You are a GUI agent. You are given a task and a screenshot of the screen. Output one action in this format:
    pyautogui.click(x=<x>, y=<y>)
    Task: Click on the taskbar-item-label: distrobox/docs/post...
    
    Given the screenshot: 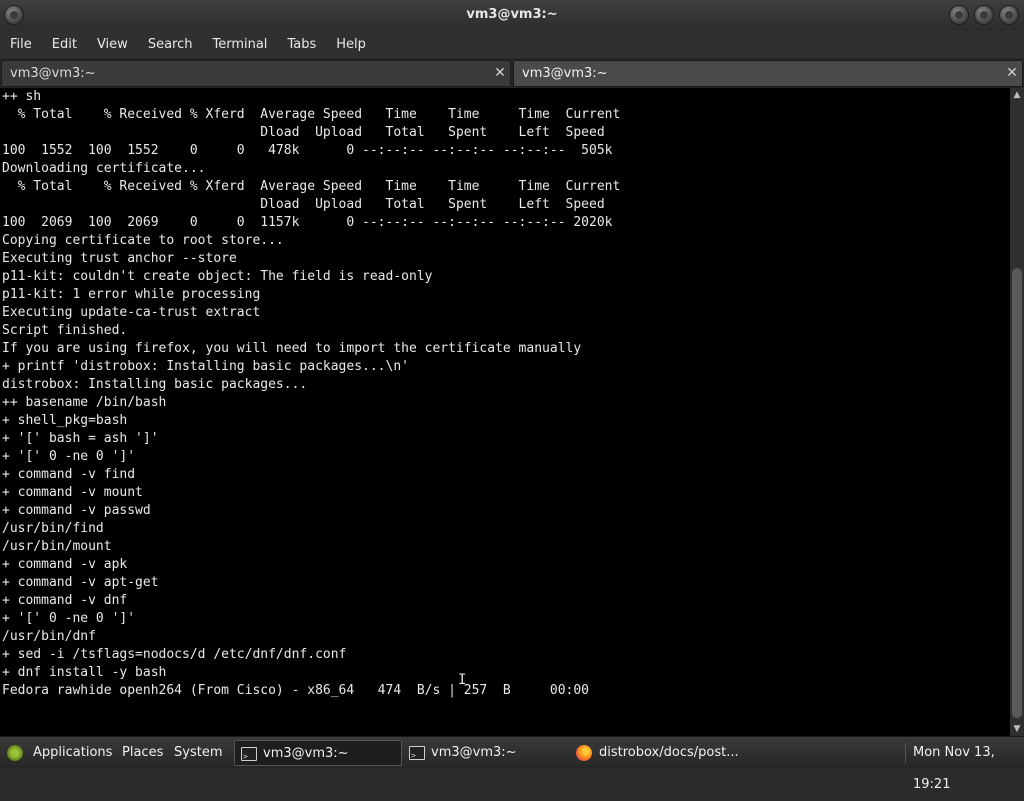 What is the action you would take?
    pyautogui.click(x=669, y=752)
    